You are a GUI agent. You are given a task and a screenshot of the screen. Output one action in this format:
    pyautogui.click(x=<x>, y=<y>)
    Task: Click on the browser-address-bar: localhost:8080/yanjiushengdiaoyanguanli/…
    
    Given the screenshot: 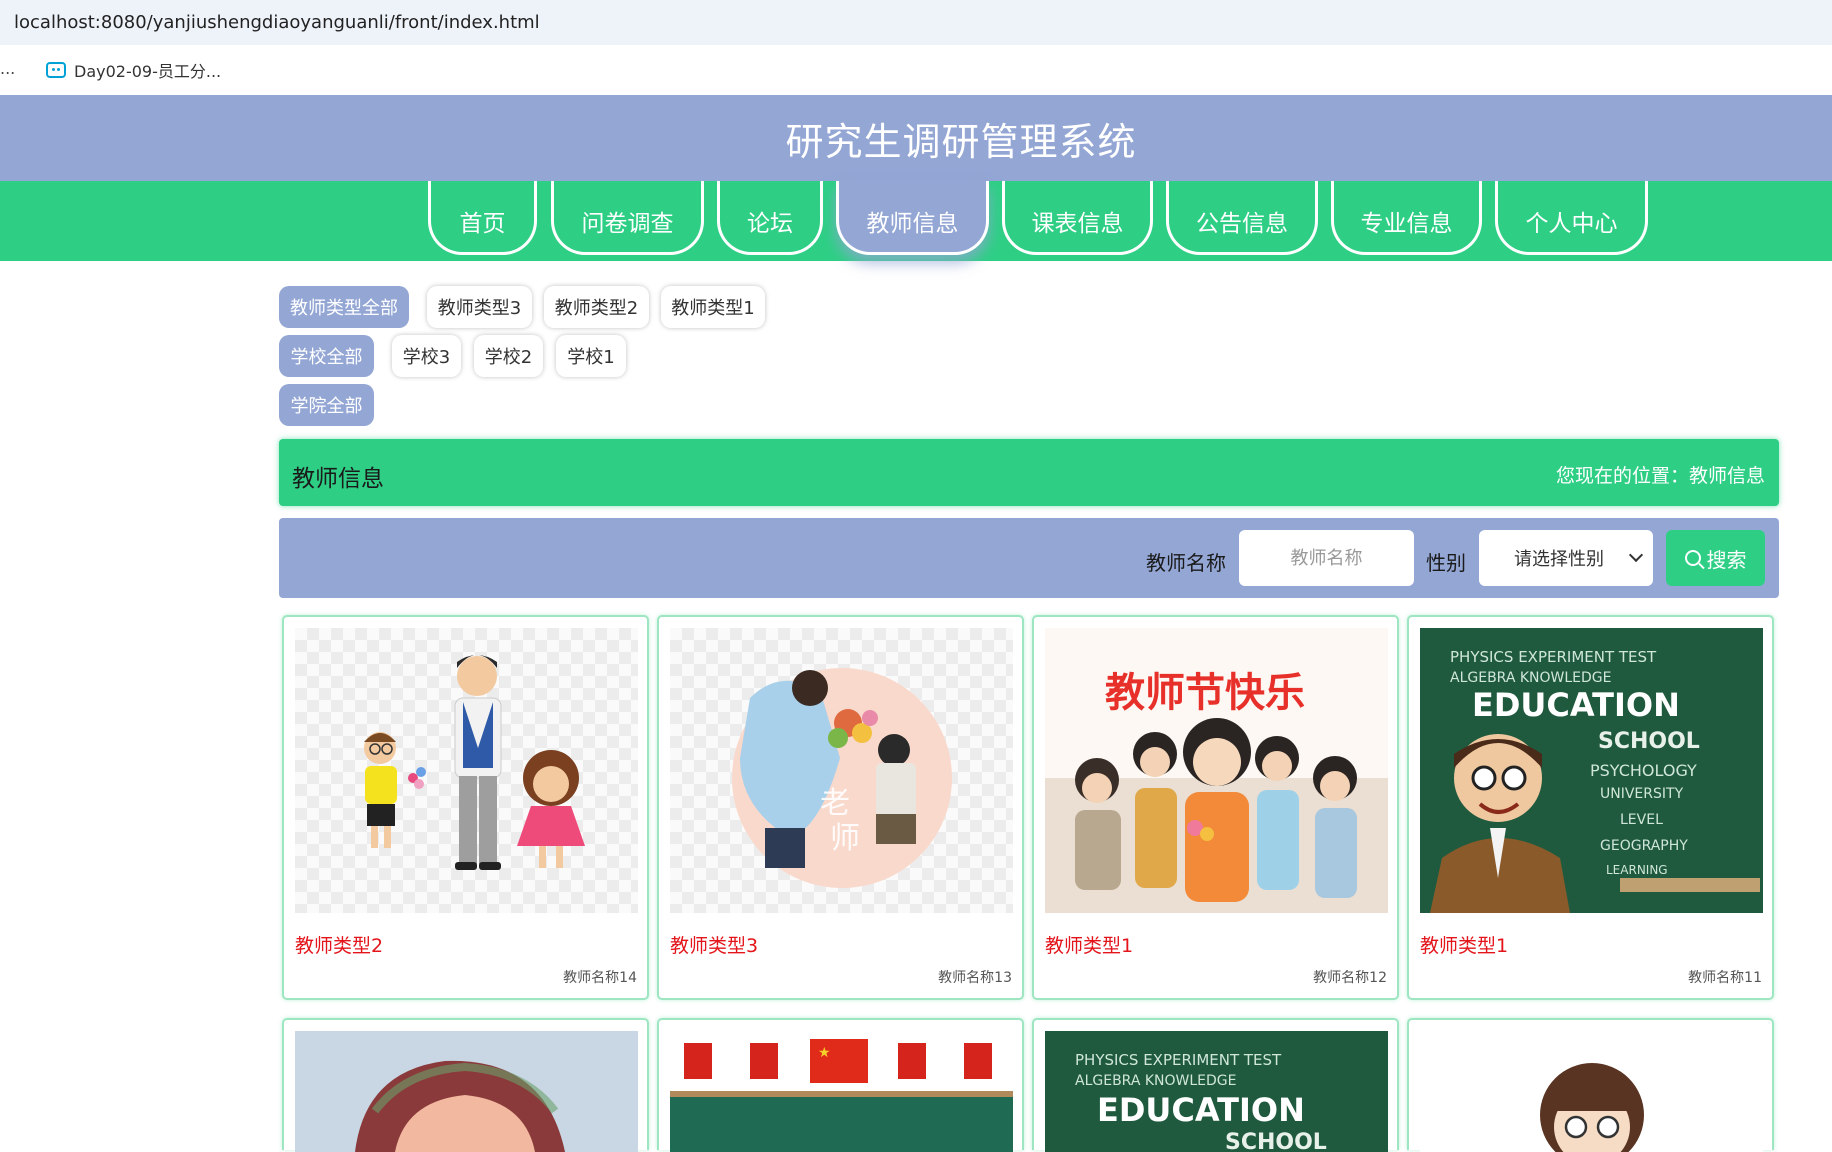 What is the action you would take?
    pyautogui.click(x=916, y=22)
    